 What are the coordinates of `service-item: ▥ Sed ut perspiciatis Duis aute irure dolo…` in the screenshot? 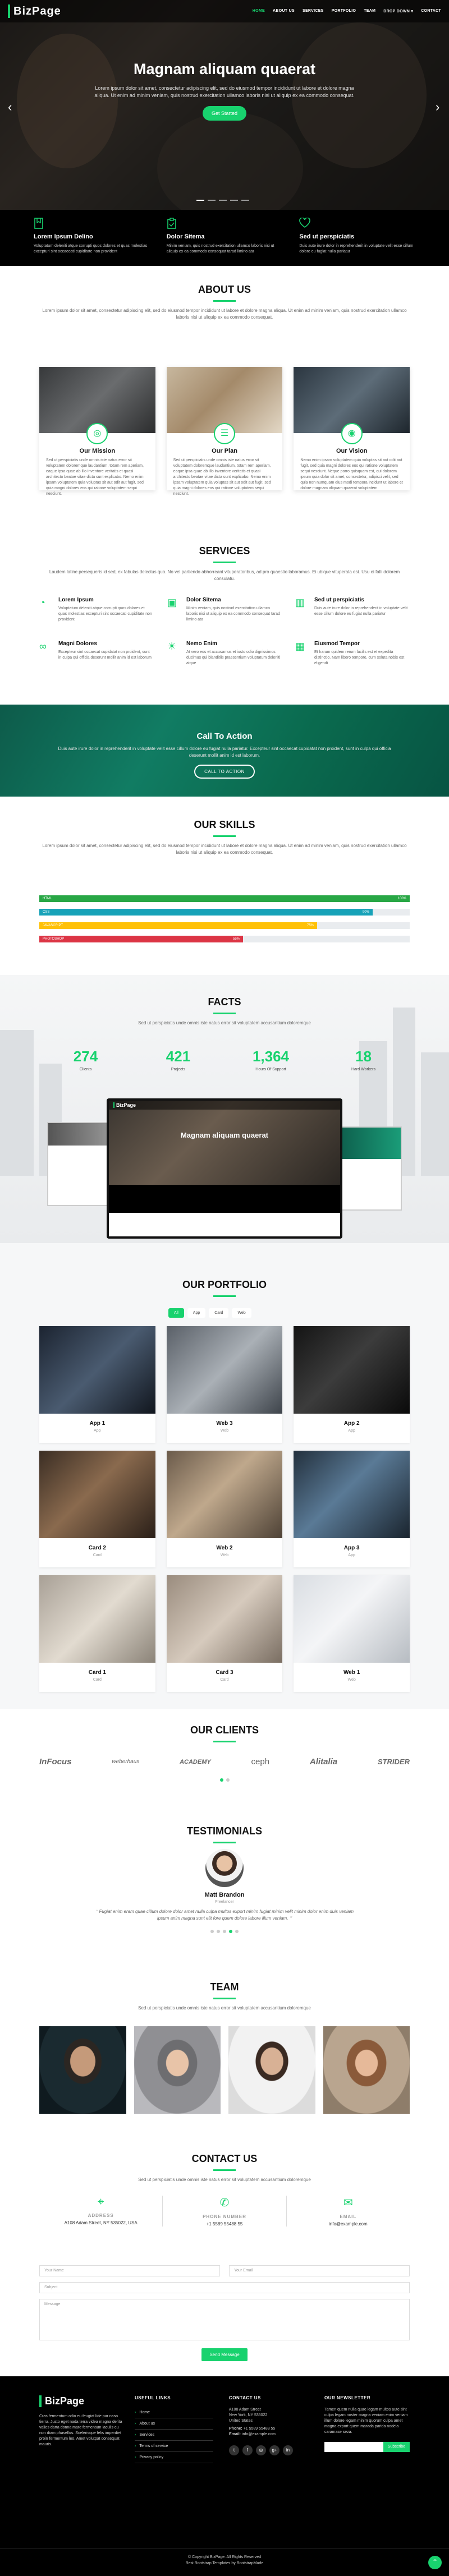 It's located at (353, 610).